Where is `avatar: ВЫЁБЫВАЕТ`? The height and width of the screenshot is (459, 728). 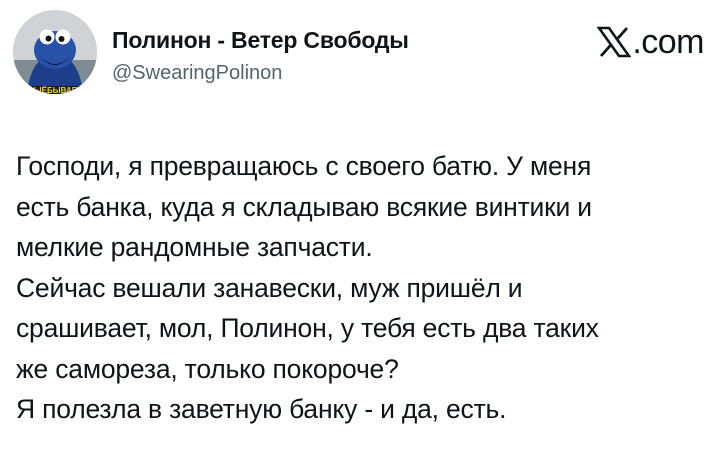
avatar: ВЫЁБЫВАЕТ is located at coordinates (55, 52).